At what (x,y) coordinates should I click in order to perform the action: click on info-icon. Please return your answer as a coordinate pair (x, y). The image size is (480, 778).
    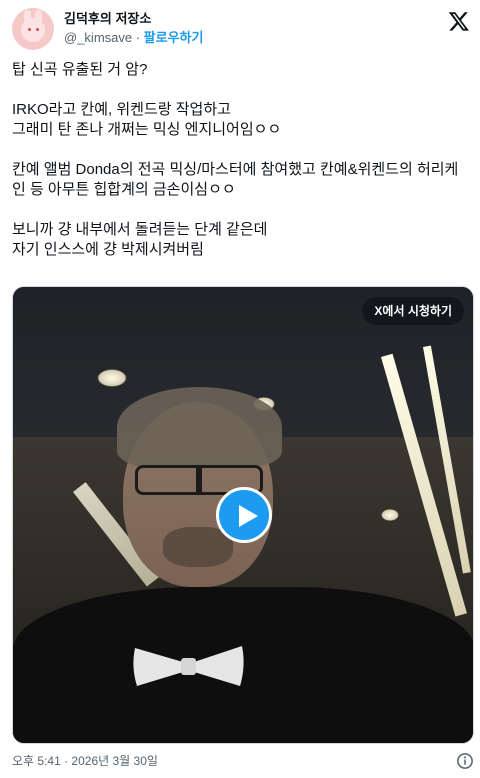
    Looking at the image, I should click on (465, 761).